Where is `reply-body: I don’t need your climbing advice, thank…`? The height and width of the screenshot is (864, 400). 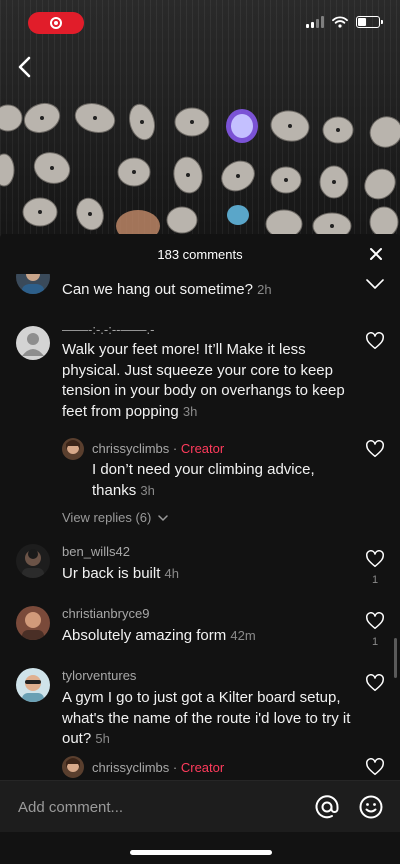 reply-body: I don’t need your climbing advice, thank… is located at coordinates (212, 480).